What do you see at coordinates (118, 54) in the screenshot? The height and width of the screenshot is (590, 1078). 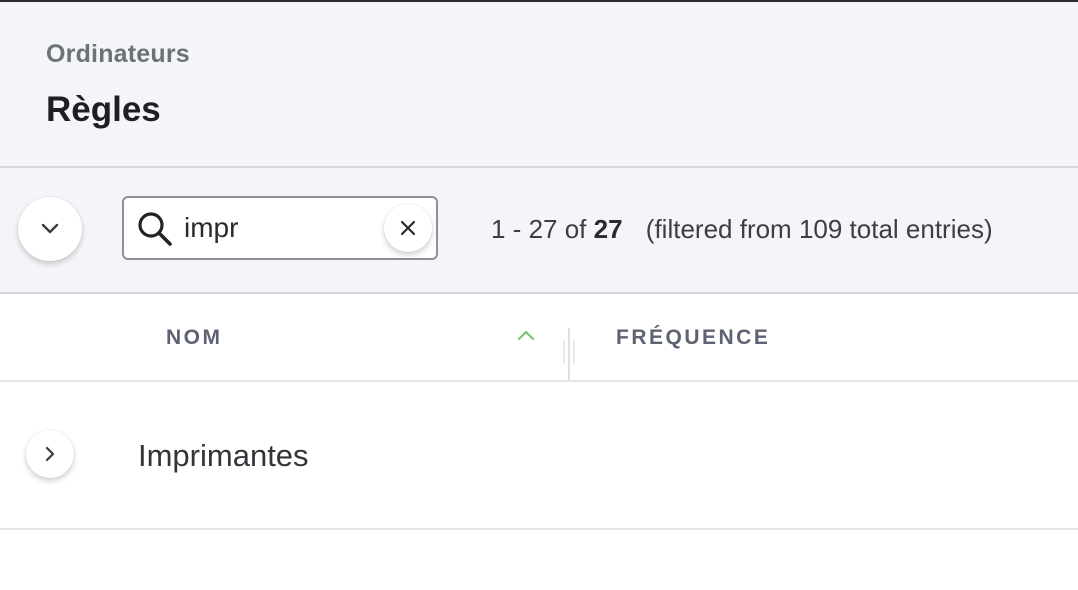 I see `breadcrumb: Ordinateurs` at bounding box center [118, 54].